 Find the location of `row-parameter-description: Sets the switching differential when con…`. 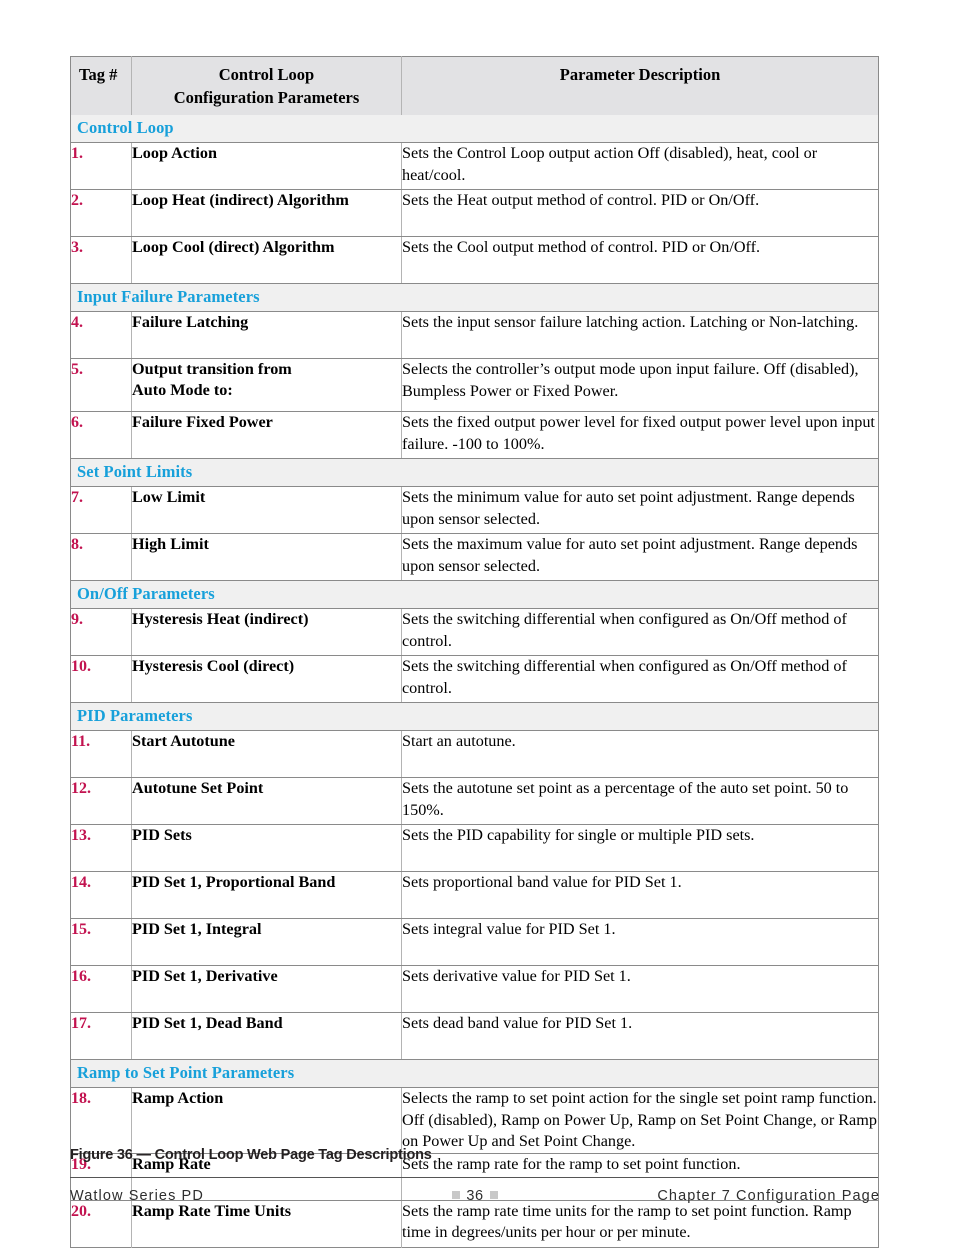

row-parameter-description: Sets the switching differential when con… is located at coordinates (640, 679).